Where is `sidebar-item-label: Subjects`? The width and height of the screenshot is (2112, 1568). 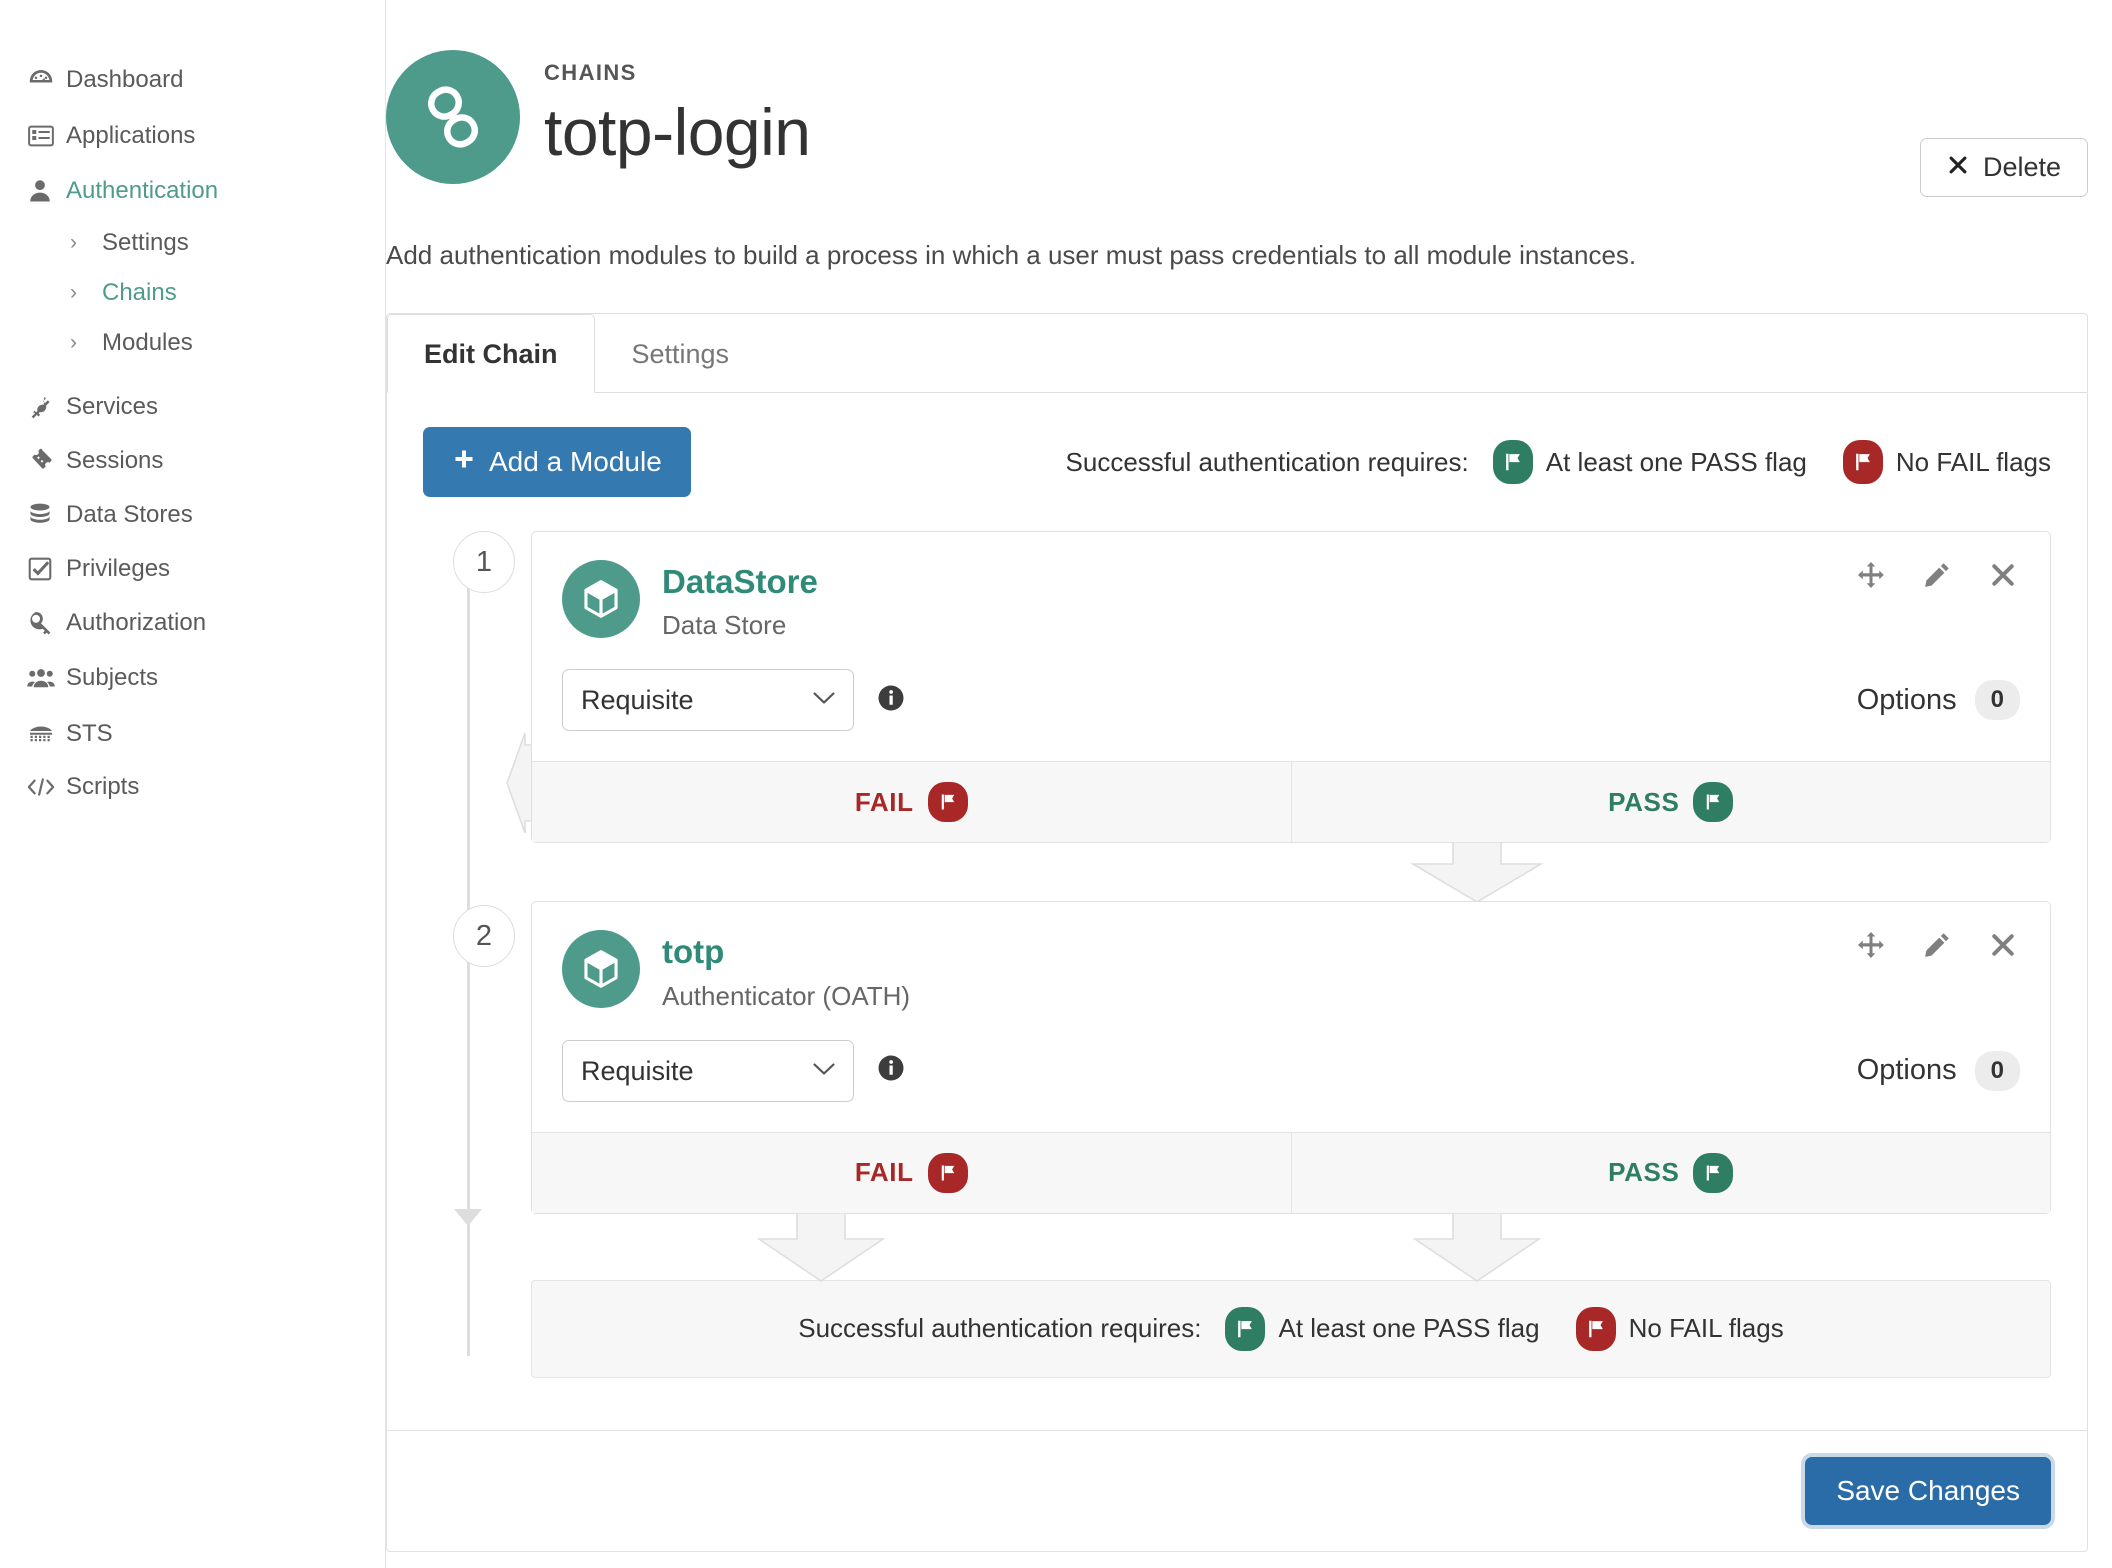
sidebar-item-label: Subjects is located at coordinates (112, 677).